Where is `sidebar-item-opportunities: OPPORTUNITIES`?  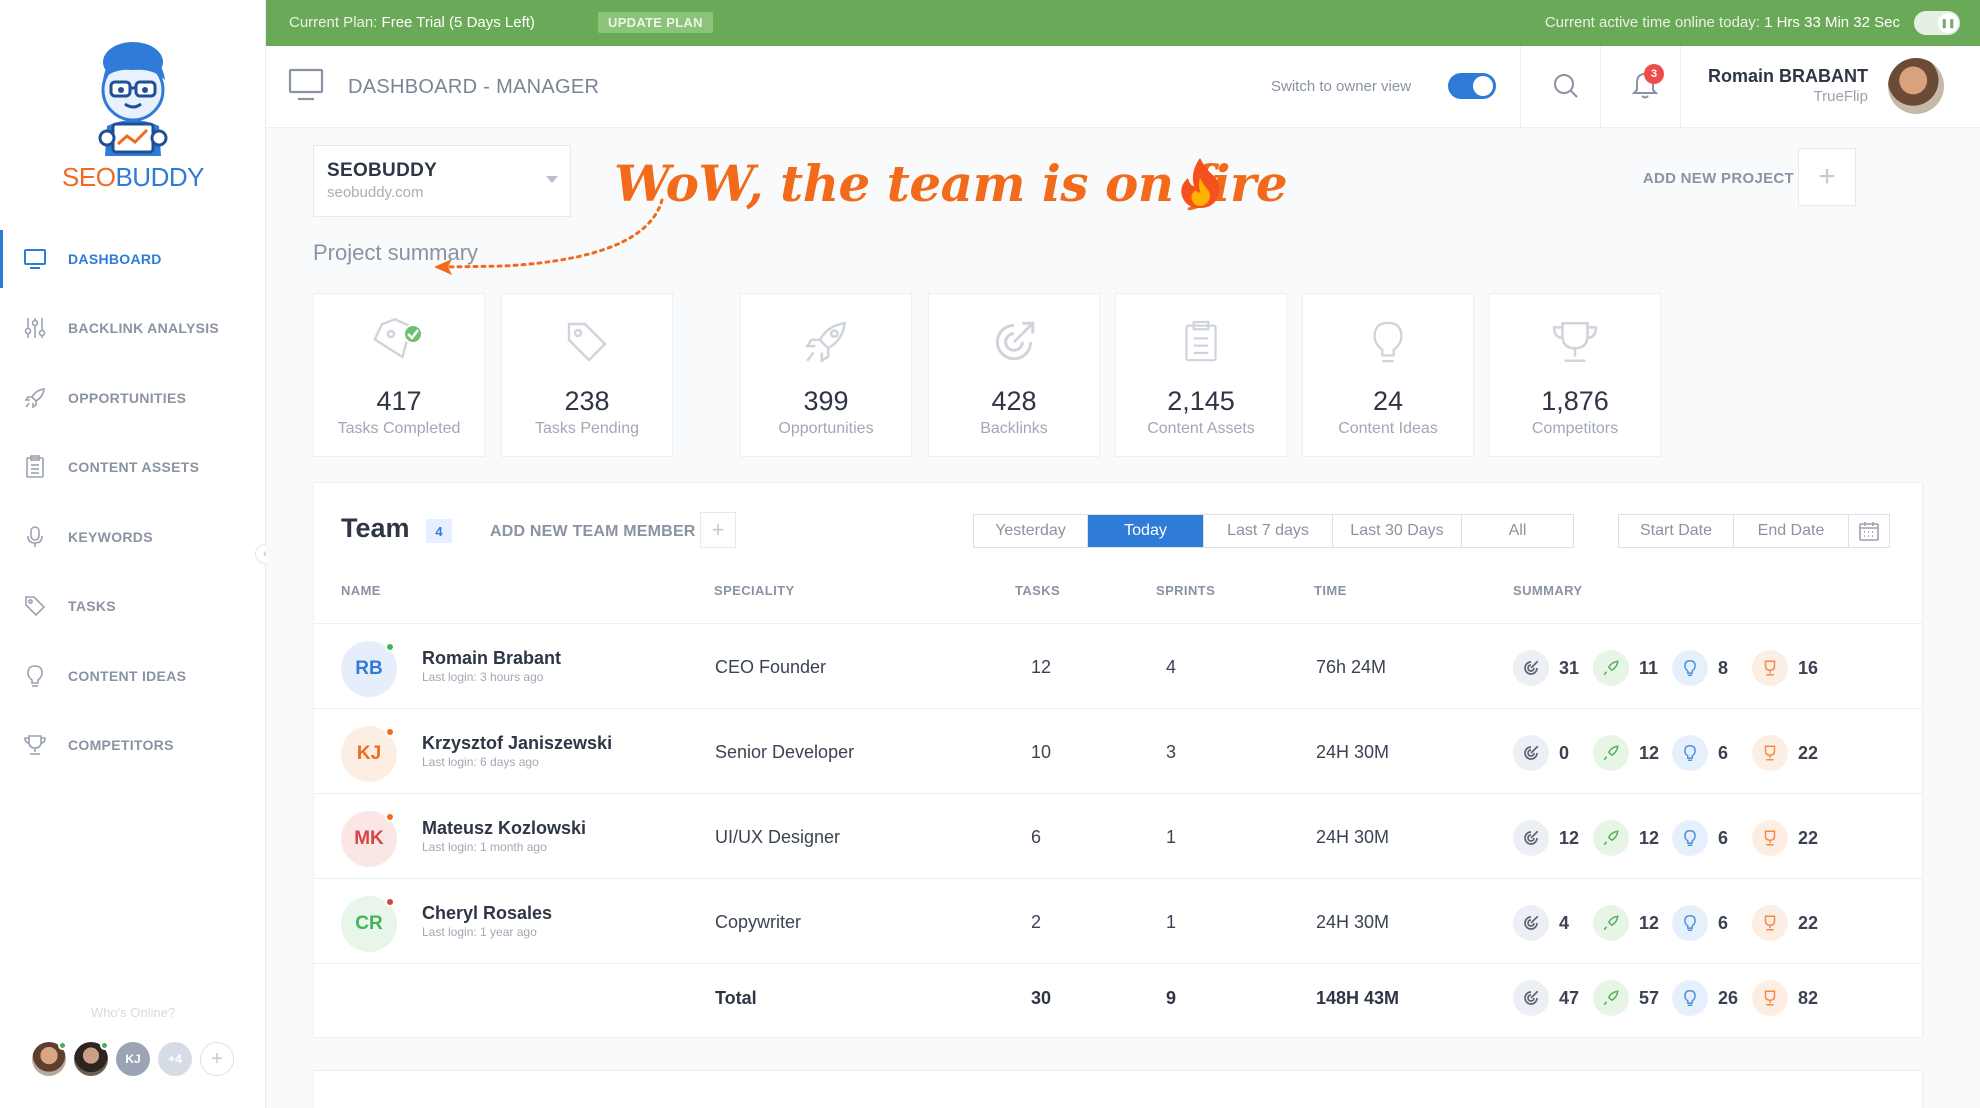
sidebar-item-opportunities: OPPORTUNITIES is located at coordinates (133, 398).